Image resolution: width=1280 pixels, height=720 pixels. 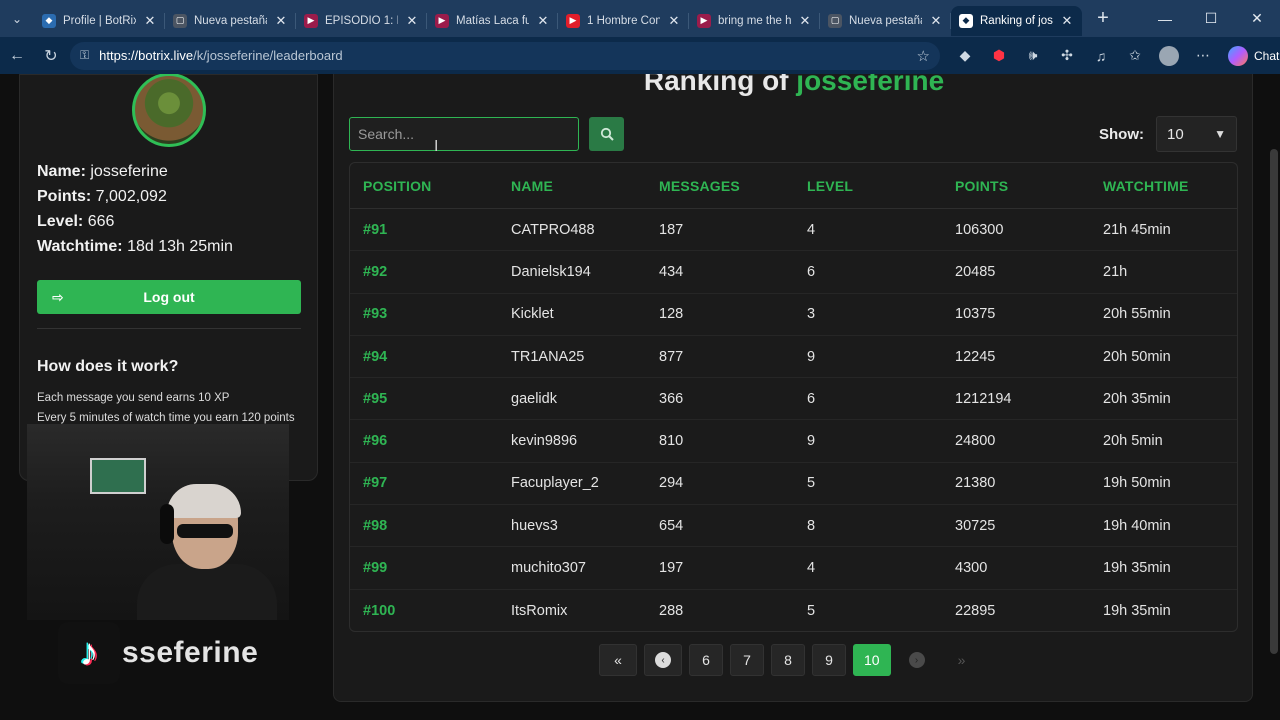 I want to click on page-button: 9, so click(x=829, y=660).